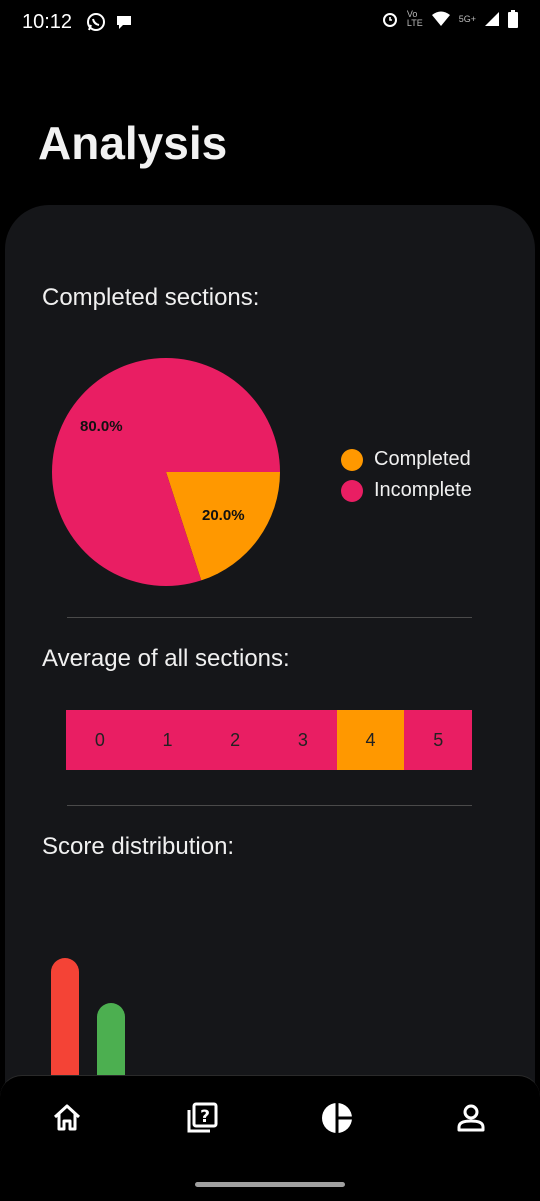 The height and width of the screenshot is (1201, 540). I want to click on nav-analysis-button, so click(337, 1118).